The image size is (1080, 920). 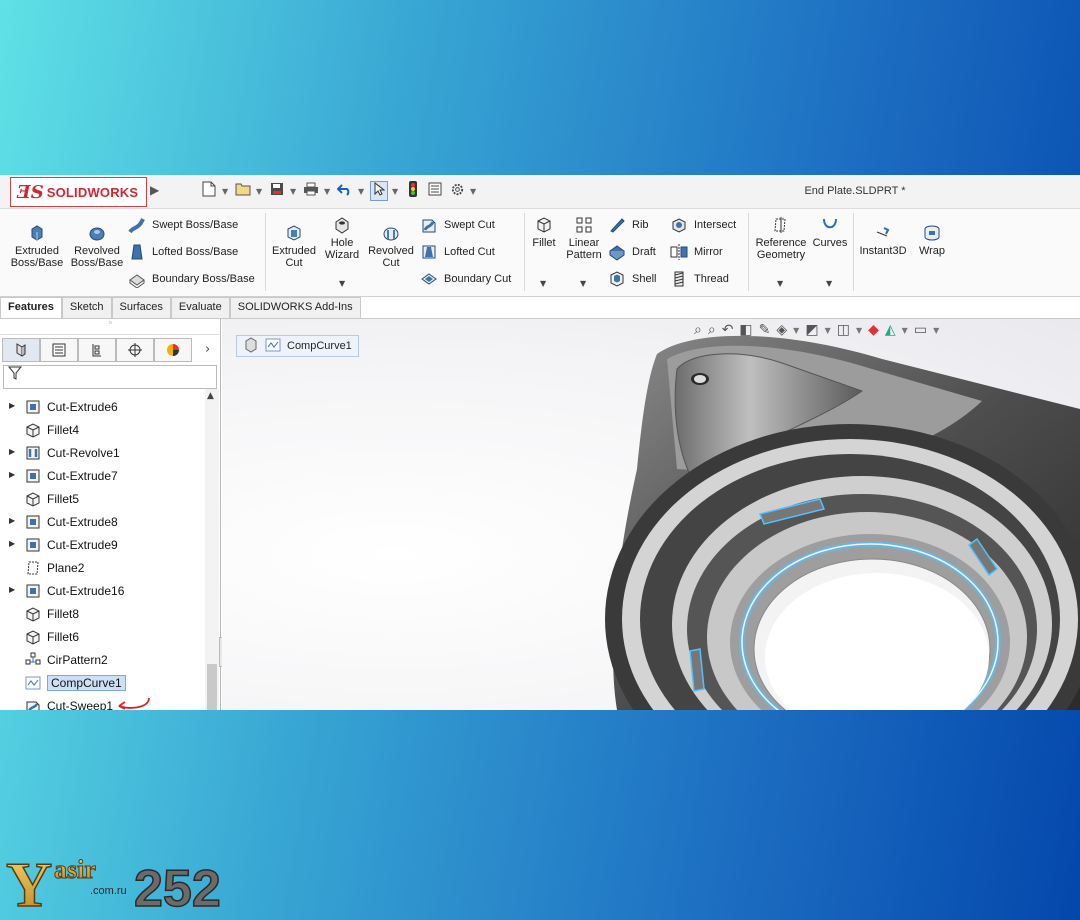 I want to click on print-icon, so click(x=311, y=191).